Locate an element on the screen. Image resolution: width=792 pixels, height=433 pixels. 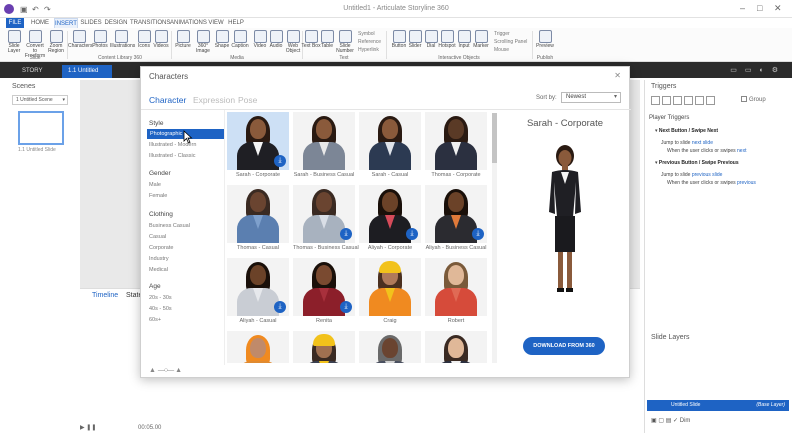
character-card: ⤓ Thomas - Business Casual is located at coordinates (326, 218).